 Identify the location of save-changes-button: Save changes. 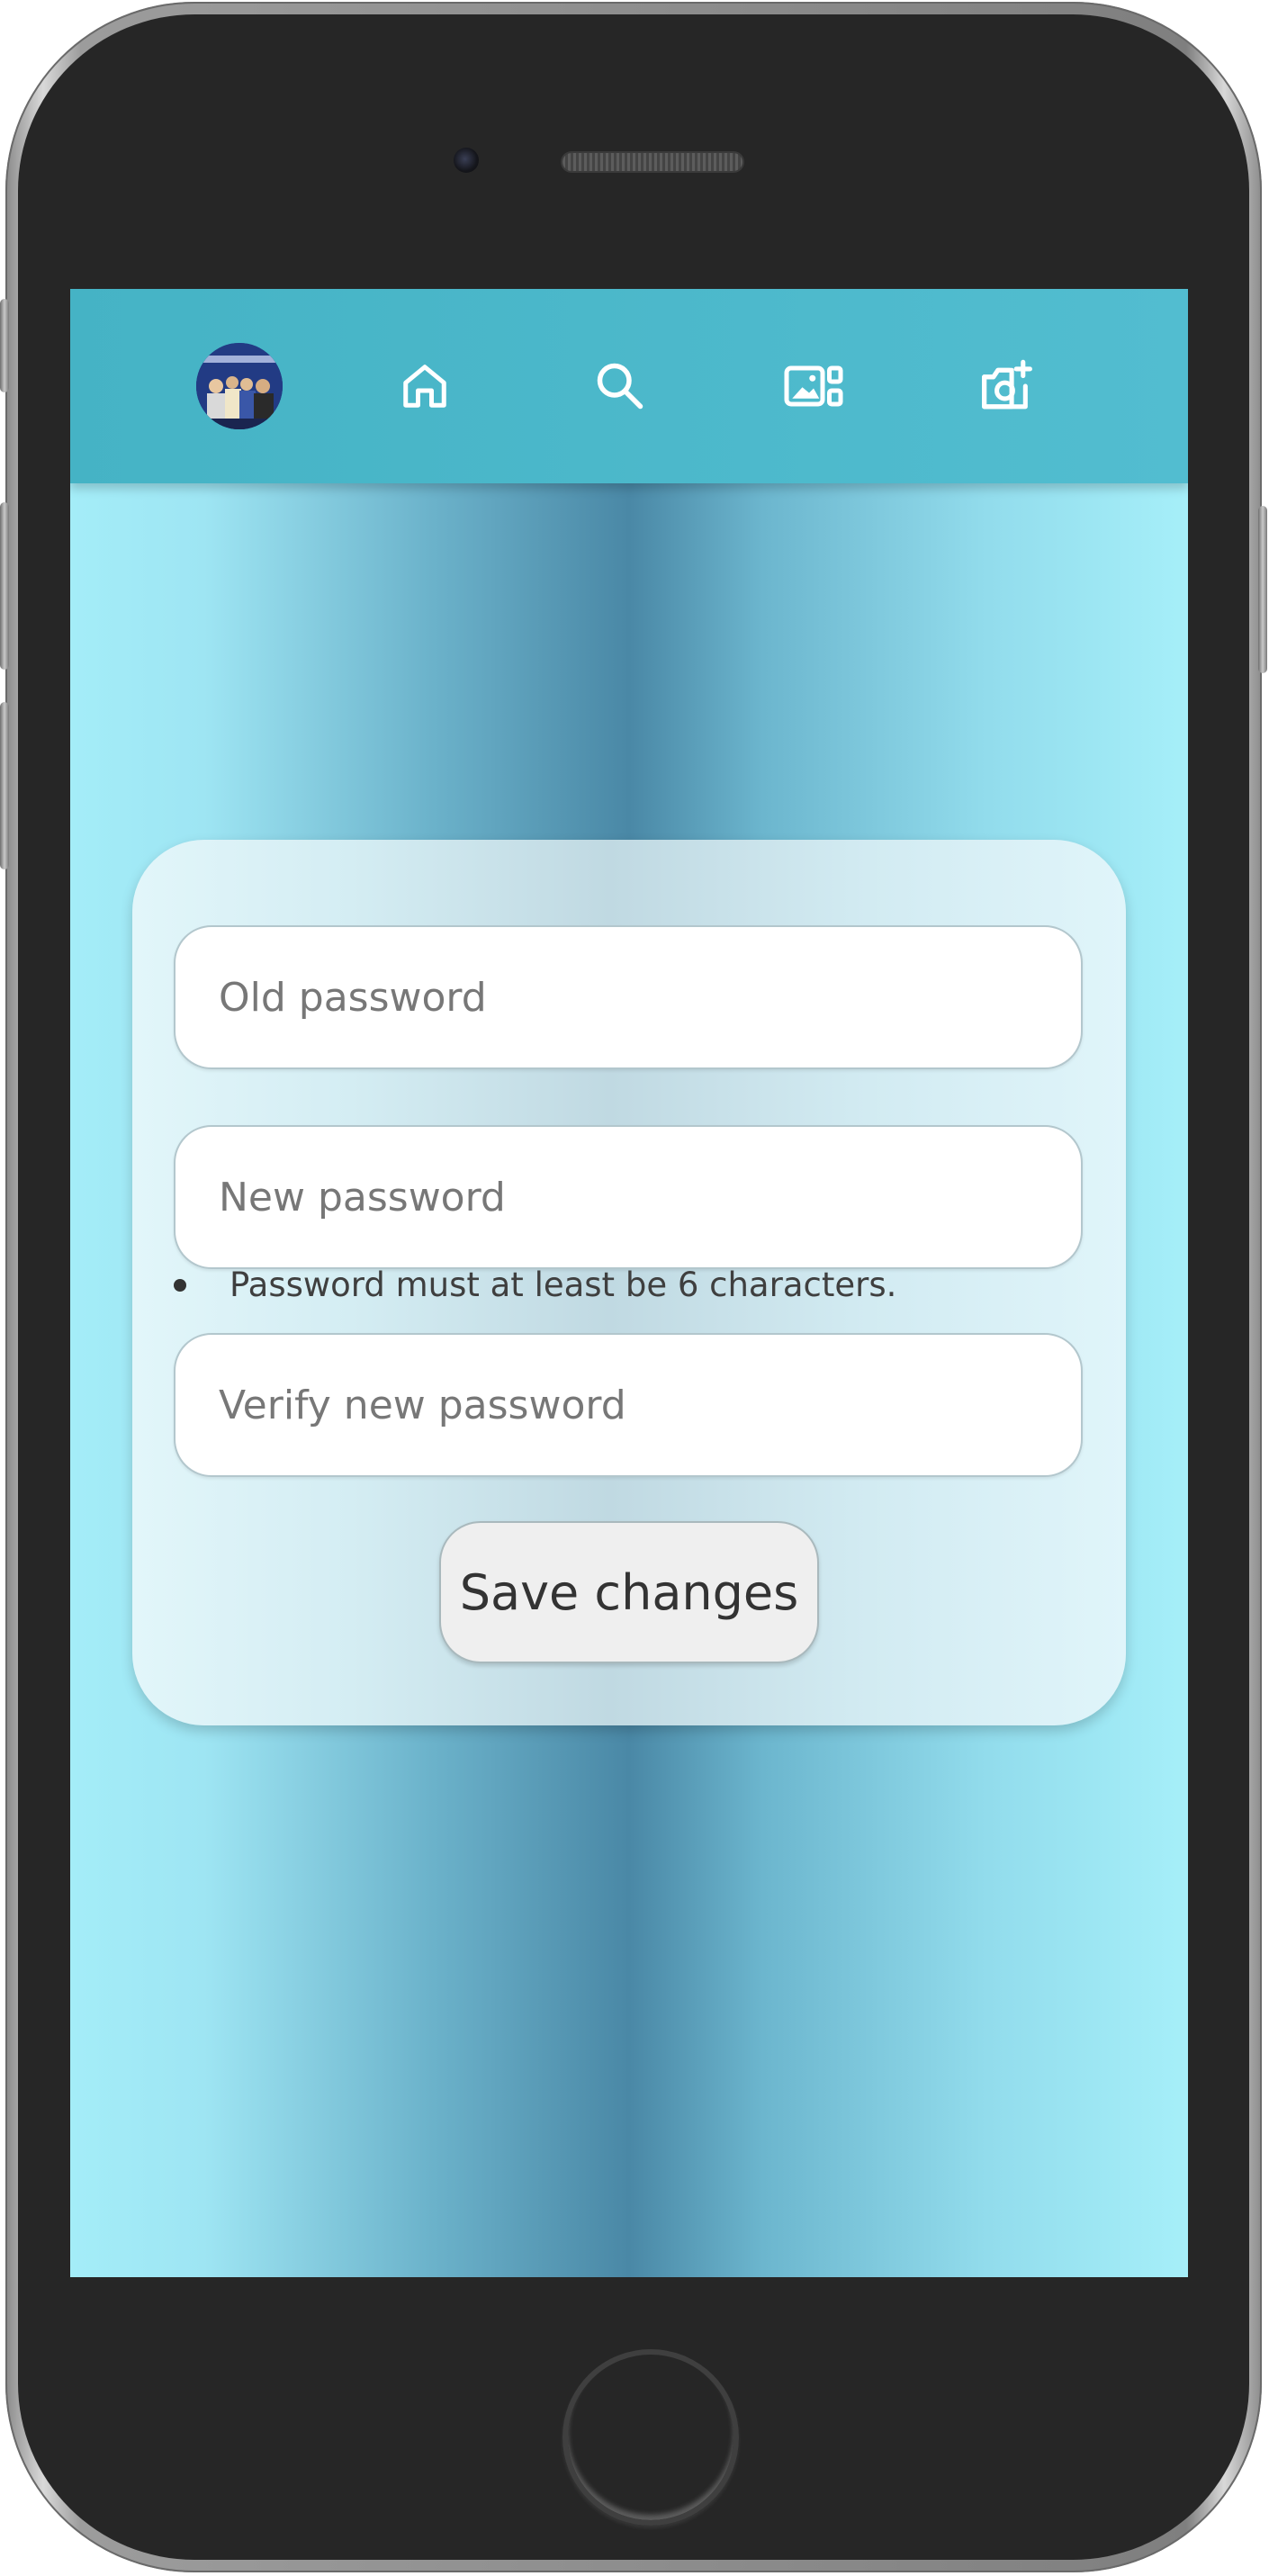
(629, 1592).